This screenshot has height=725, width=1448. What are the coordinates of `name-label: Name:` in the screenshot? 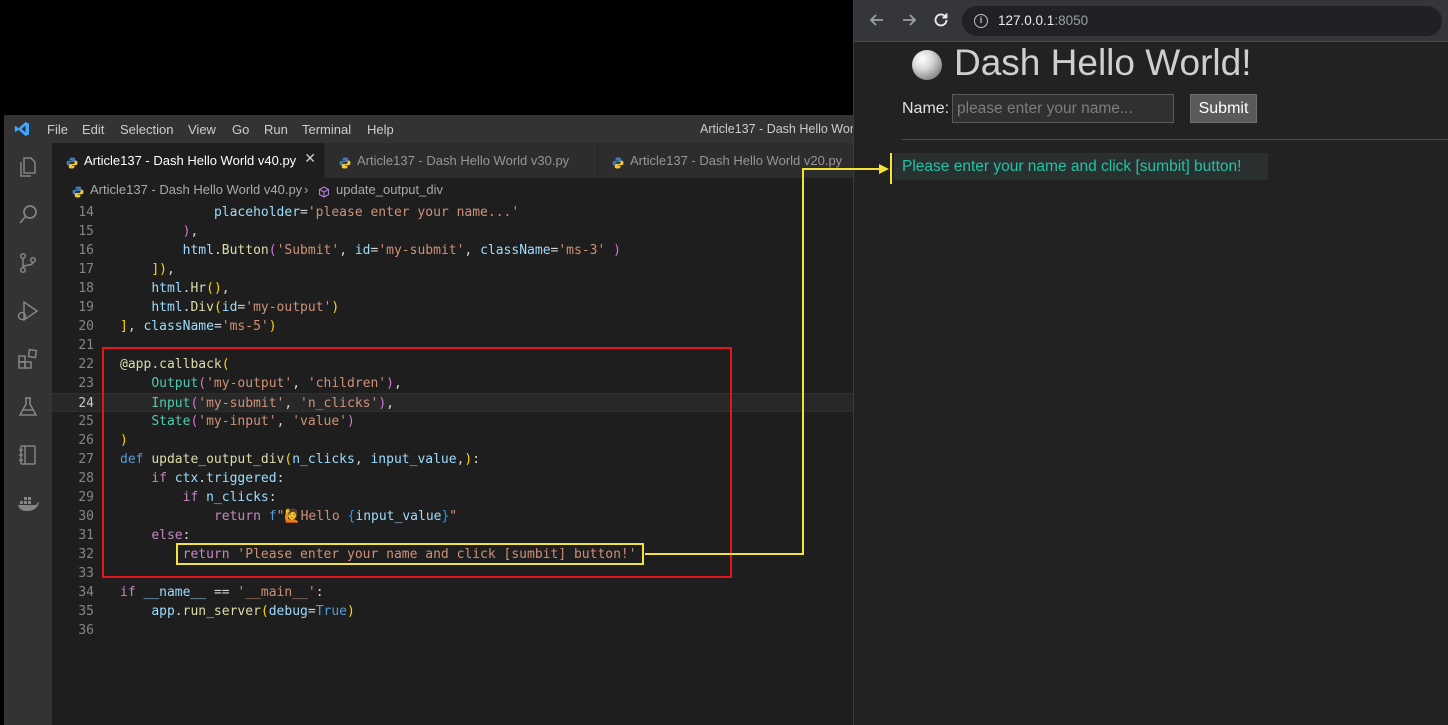 It's located at (926, 108).